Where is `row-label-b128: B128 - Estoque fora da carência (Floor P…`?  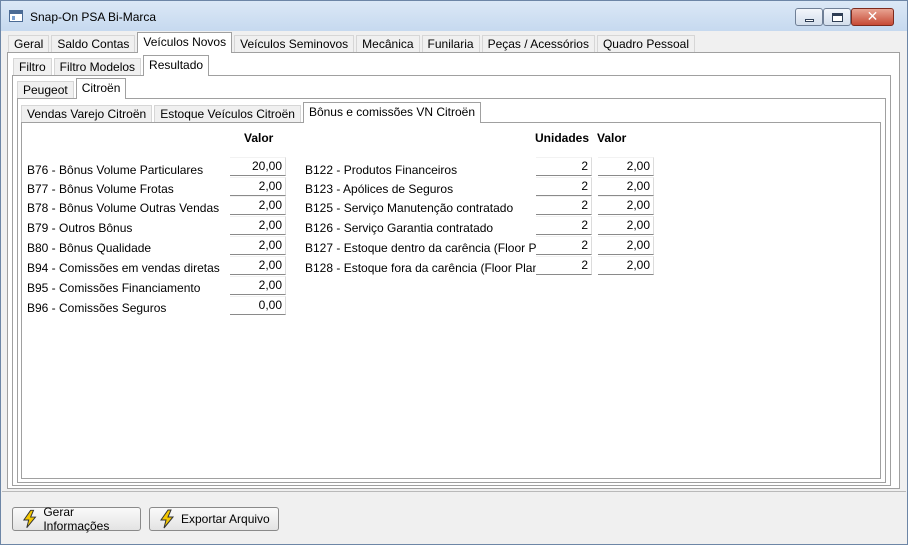 row-label-b128: B128 - Estoque fora da carência (Floor P… is located at coordinates (424, 268).